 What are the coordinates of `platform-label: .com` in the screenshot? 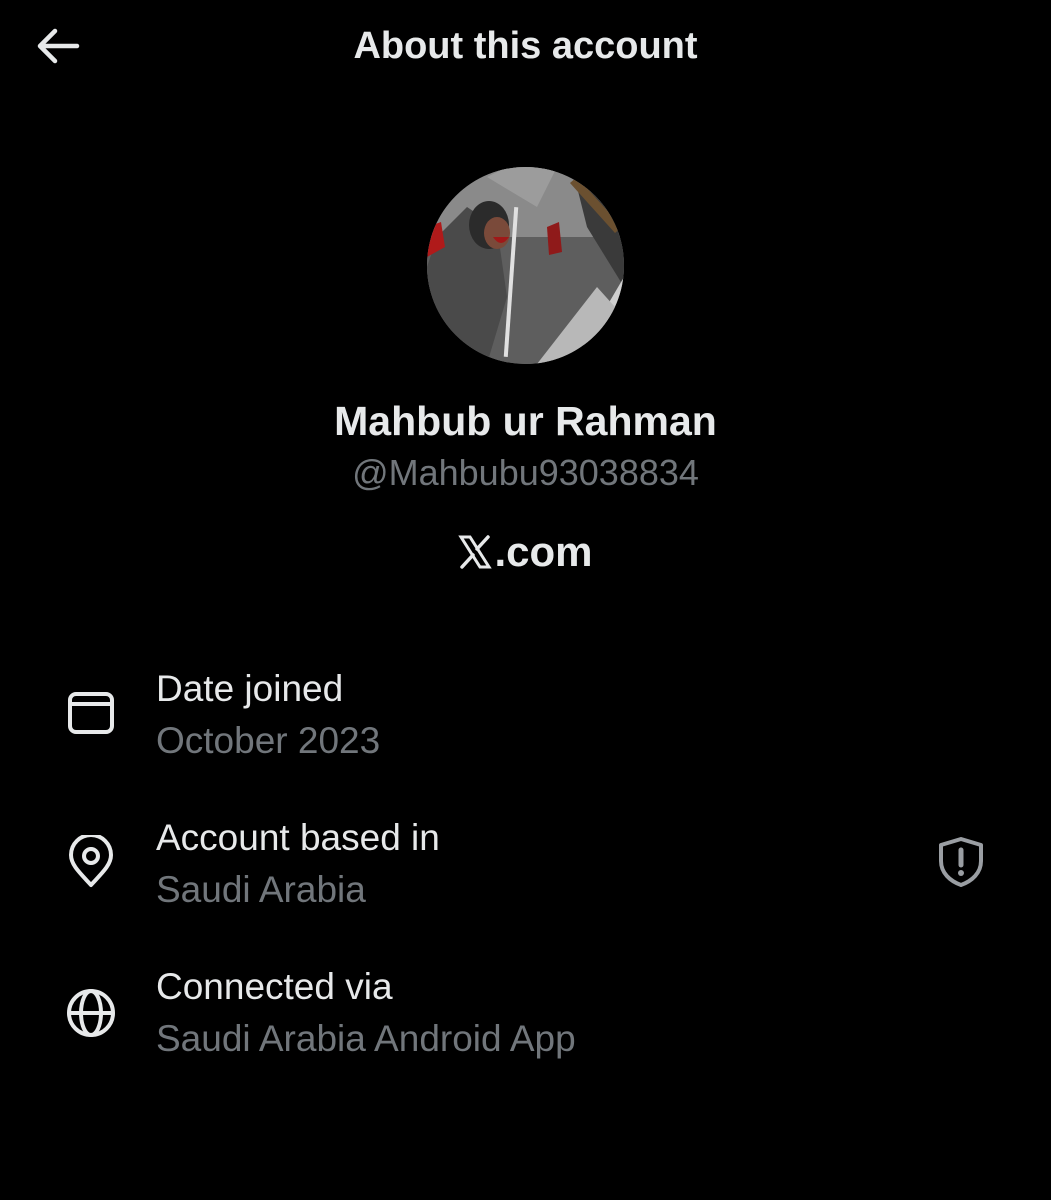 It's located at (525, 552).